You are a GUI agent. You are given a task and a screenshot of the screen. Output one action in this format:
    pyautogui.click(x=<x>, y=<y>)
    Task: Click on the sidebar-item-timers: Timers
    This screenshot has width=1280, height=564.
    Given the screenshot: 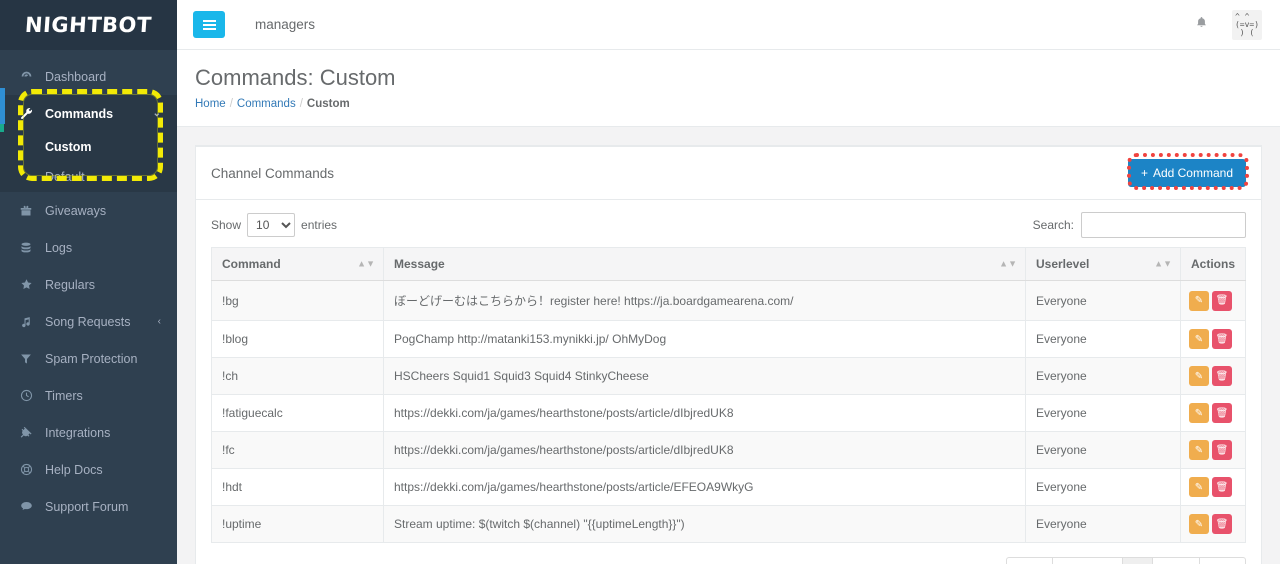 What is the action you would take?
    pyautogui.click(x=88, y=395)
    